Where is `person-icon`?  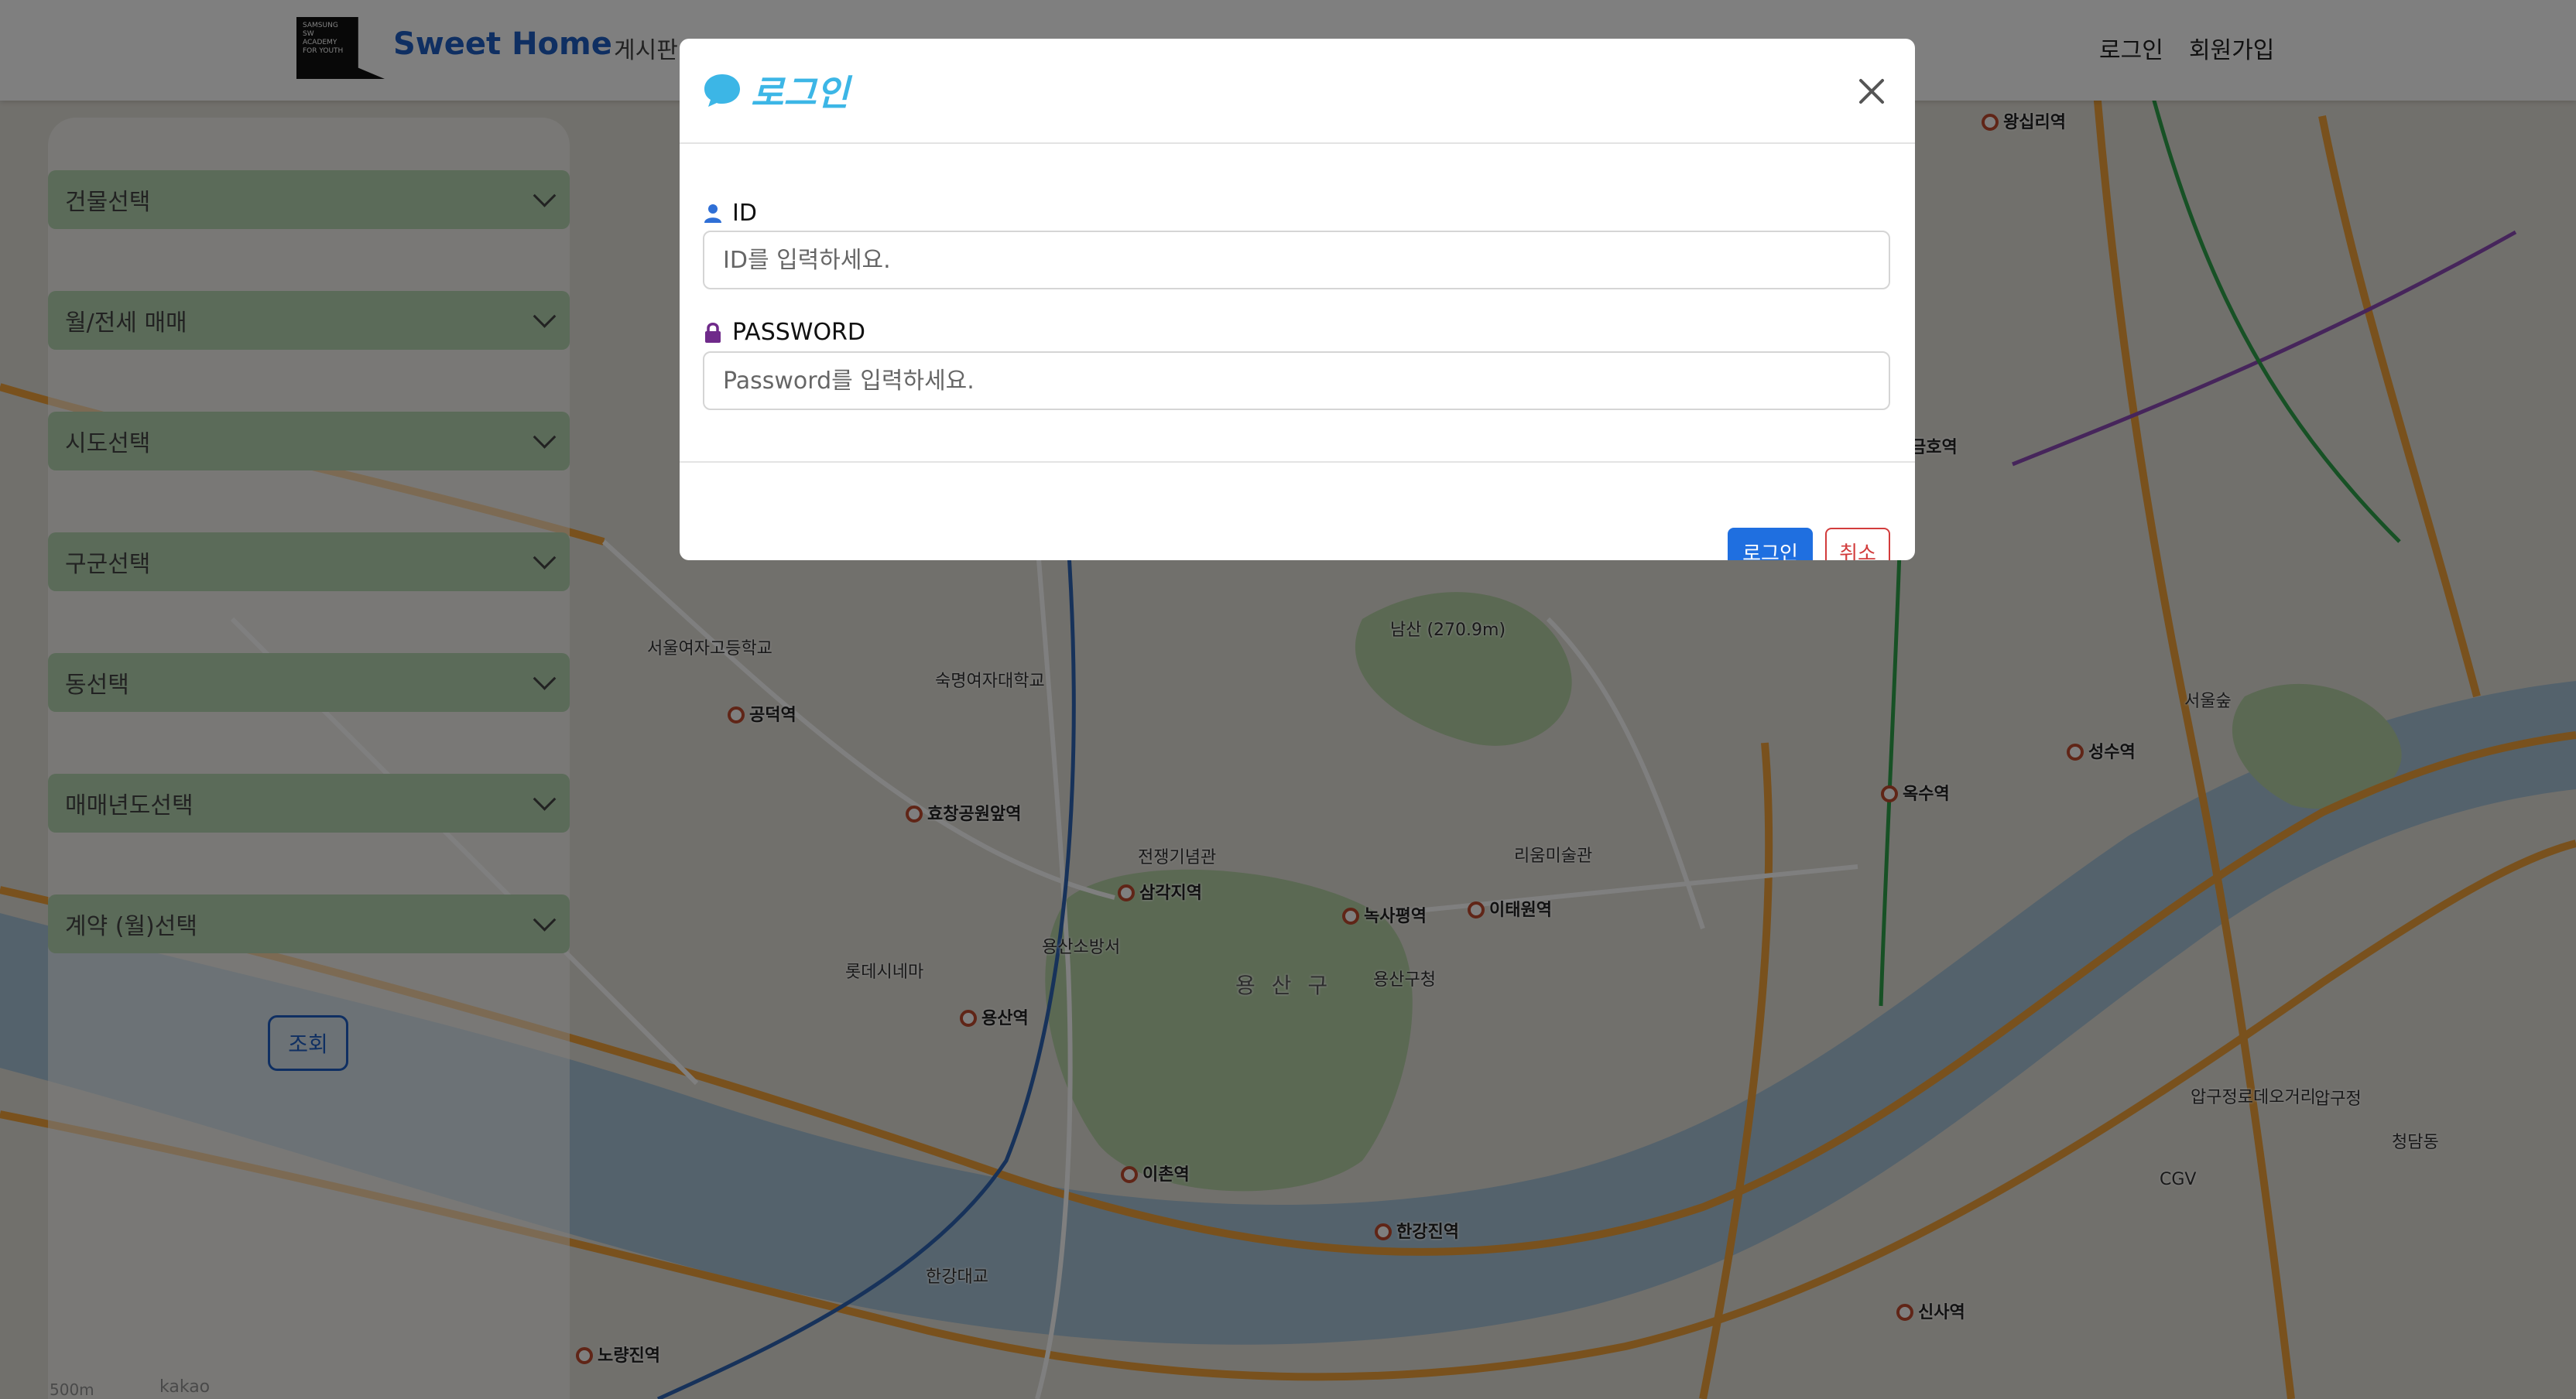 person-icon is located at coordinates (712, 213).